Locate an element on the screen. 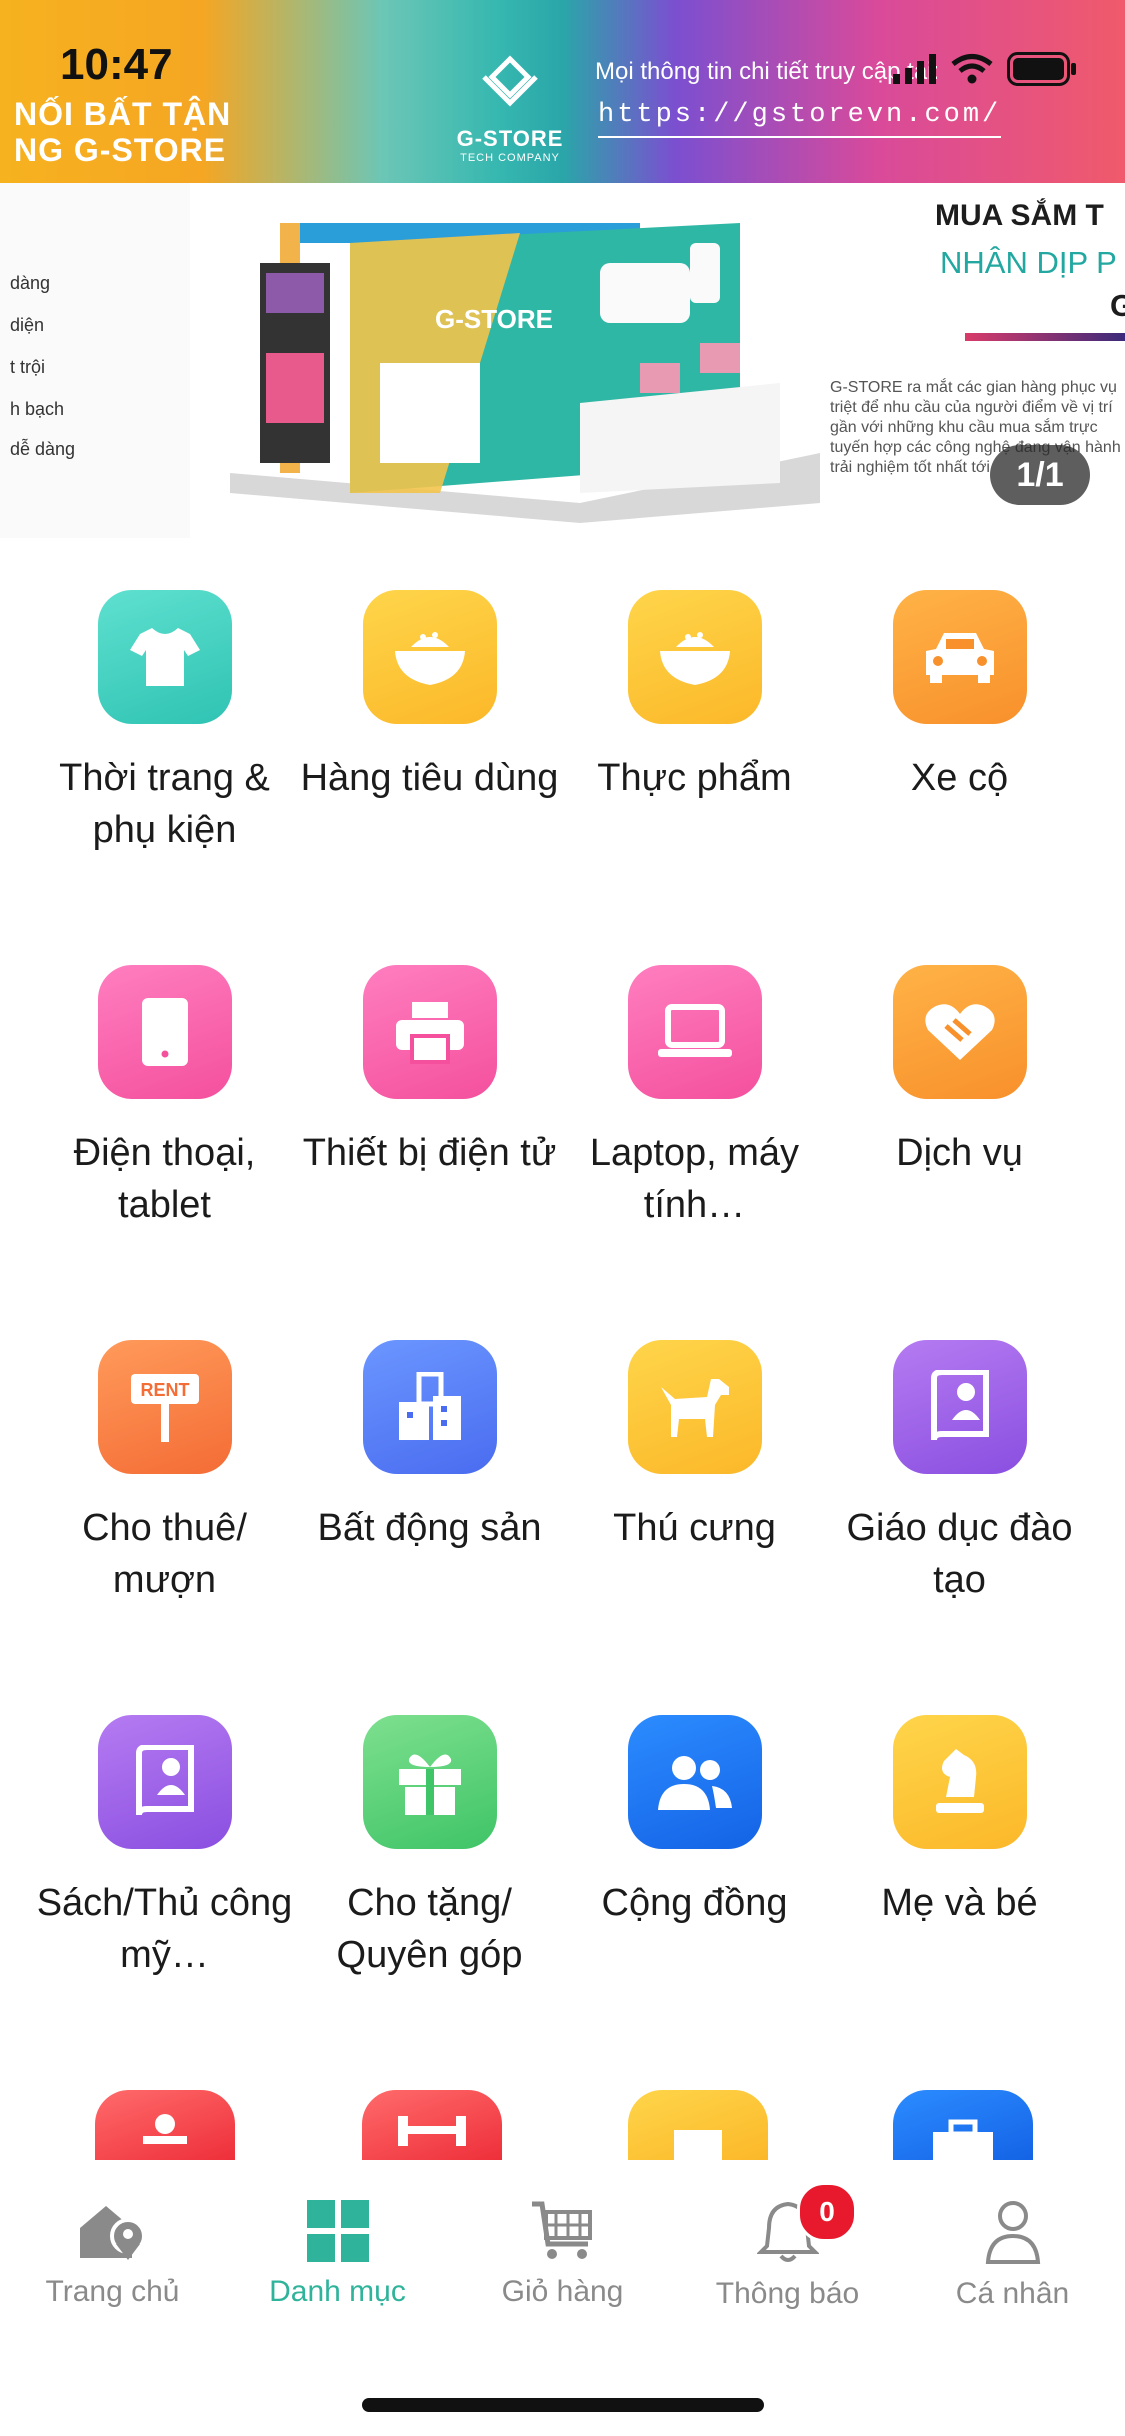 Image resolution: width=1125 pixels, height=2436 pixels. category-donations: Cho tặng/ Quyên góp is located at coordinates (429, 1848).